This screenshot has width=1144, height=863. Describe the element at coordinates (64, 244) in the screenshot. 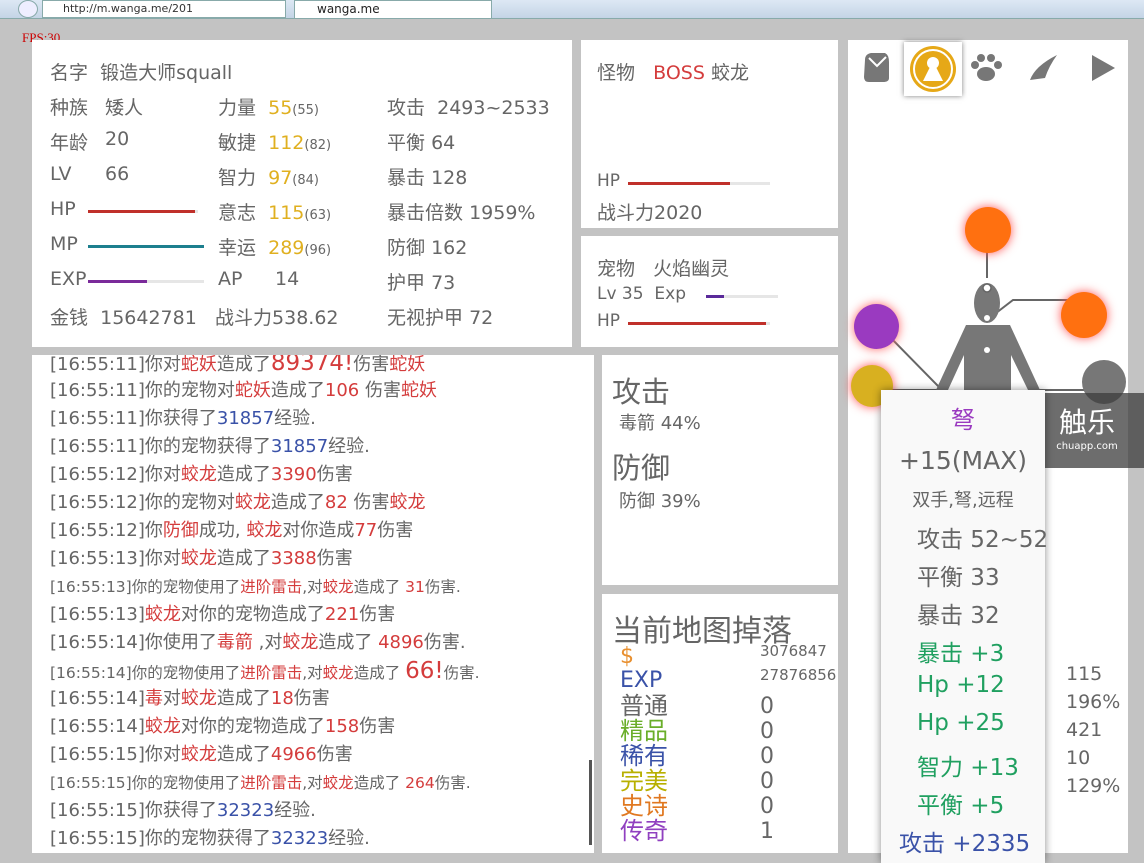

I see `mp-label: MP` at that location.